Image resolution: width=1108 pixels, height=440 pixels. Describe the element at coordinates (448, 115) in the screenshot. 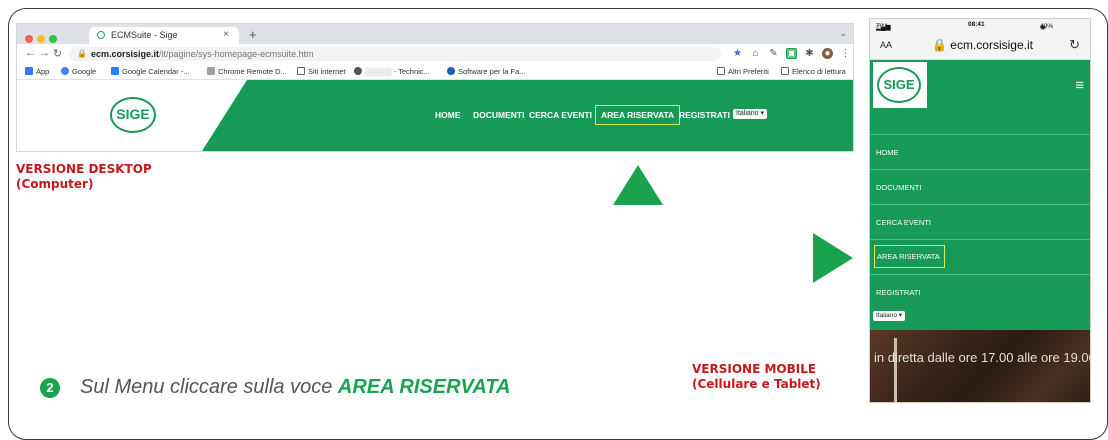

I see `nav-home: HOME` at that location.